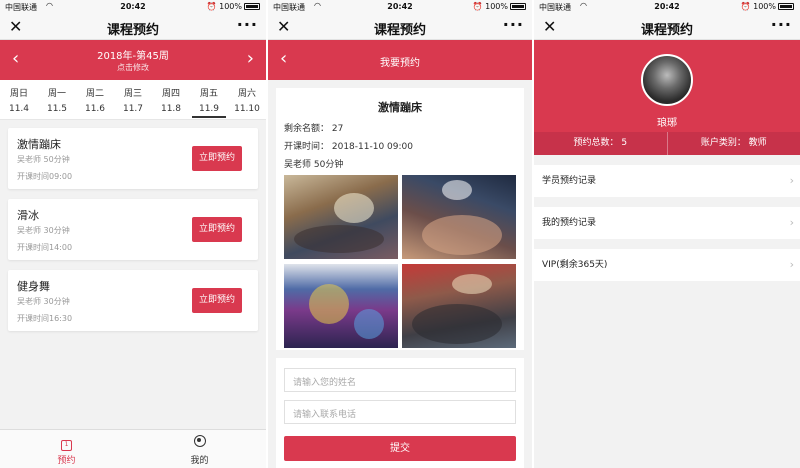  Describe the element at coordinates (199, 449) in the screenshot. I see `tab-mine: 我的` at that location.